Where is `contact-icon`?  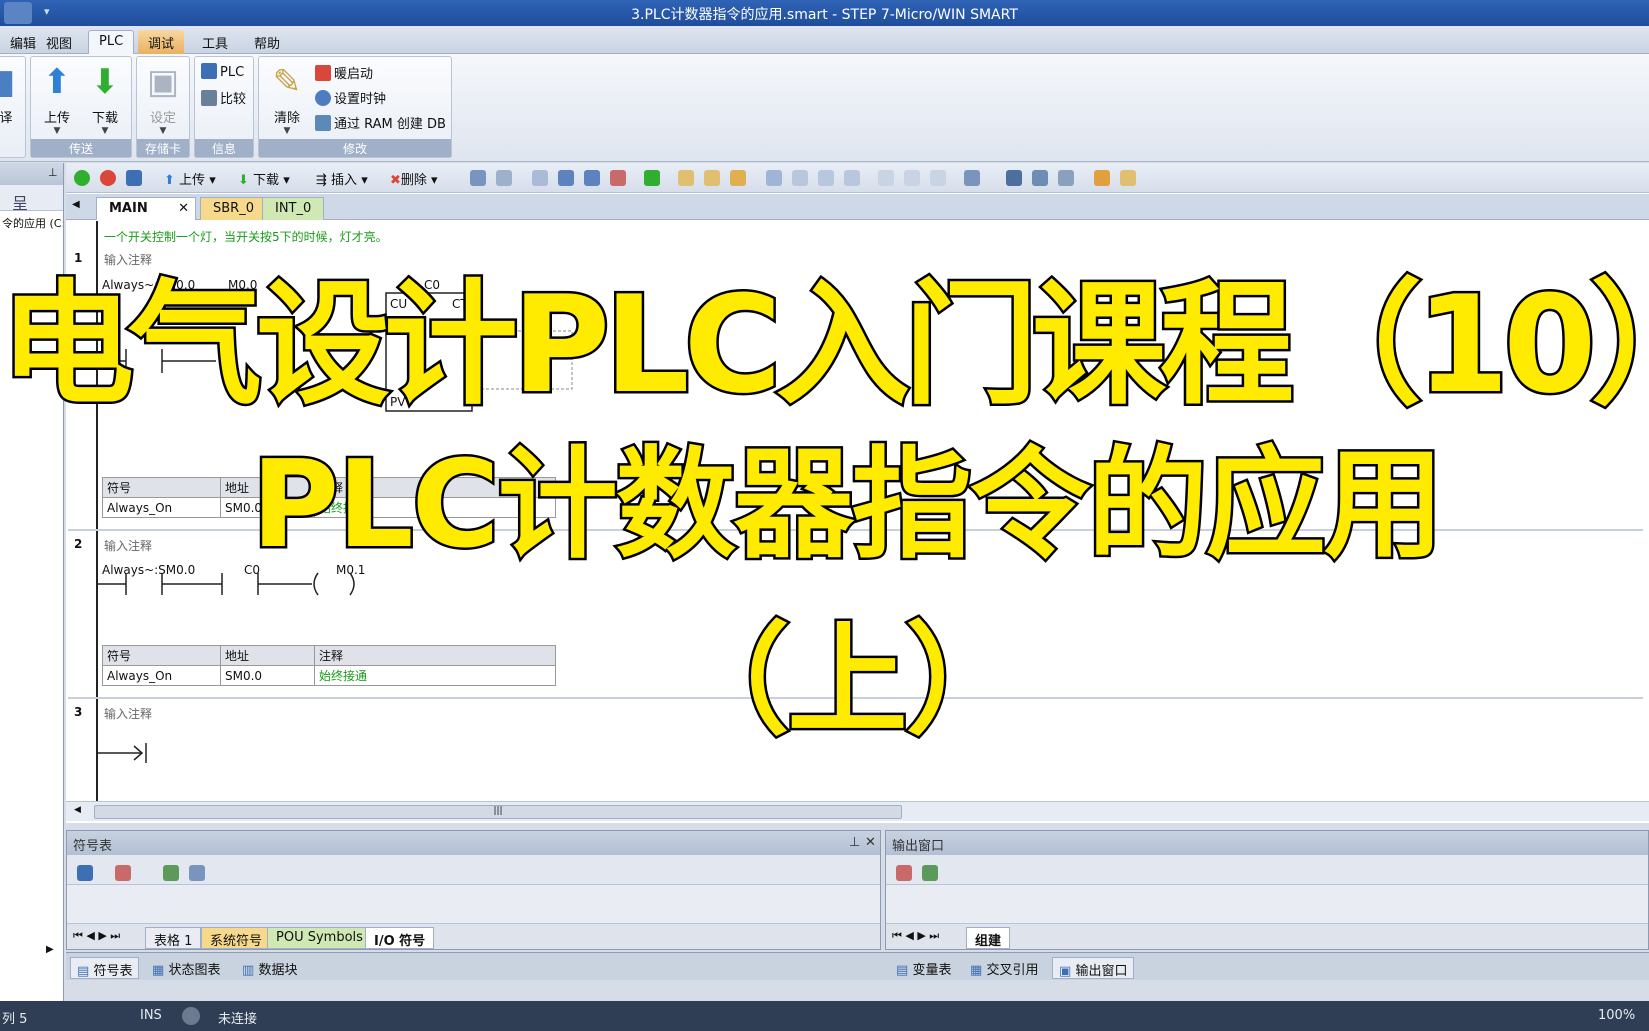
contact-icon is located at coordinates (886, 178).